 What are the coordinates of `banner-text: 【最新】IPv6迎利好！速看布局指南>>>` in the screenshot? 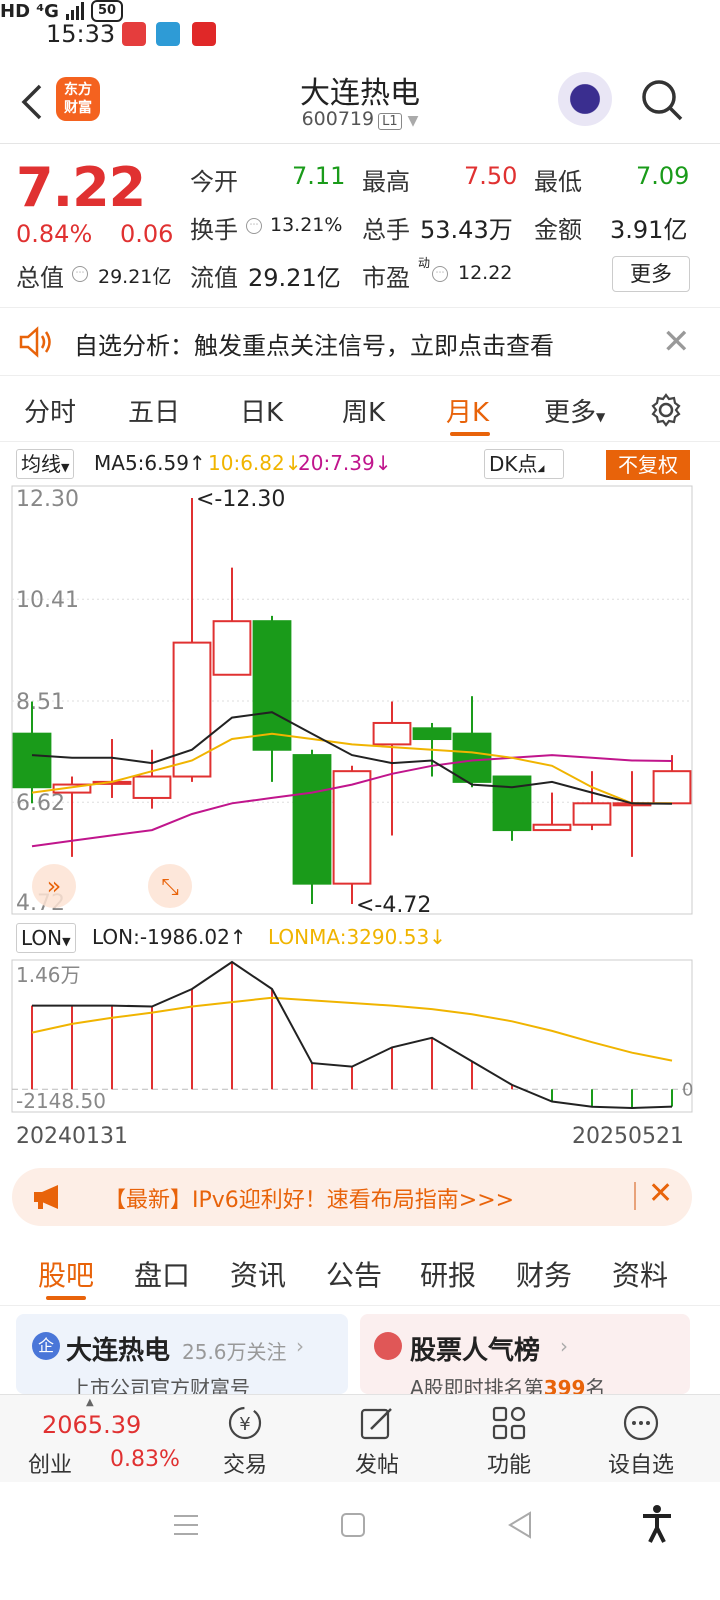 It's located at (309, 1200).